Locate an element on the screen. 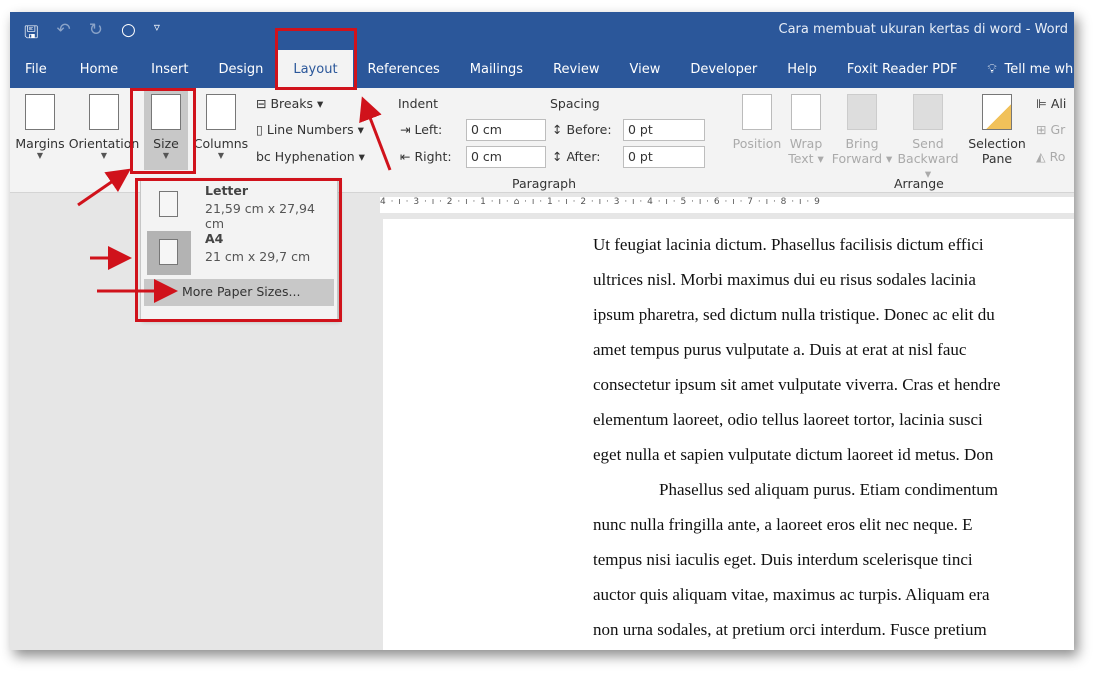 The image size is (1098, 678). annotation-arrows is located at coordinates (234, 199).